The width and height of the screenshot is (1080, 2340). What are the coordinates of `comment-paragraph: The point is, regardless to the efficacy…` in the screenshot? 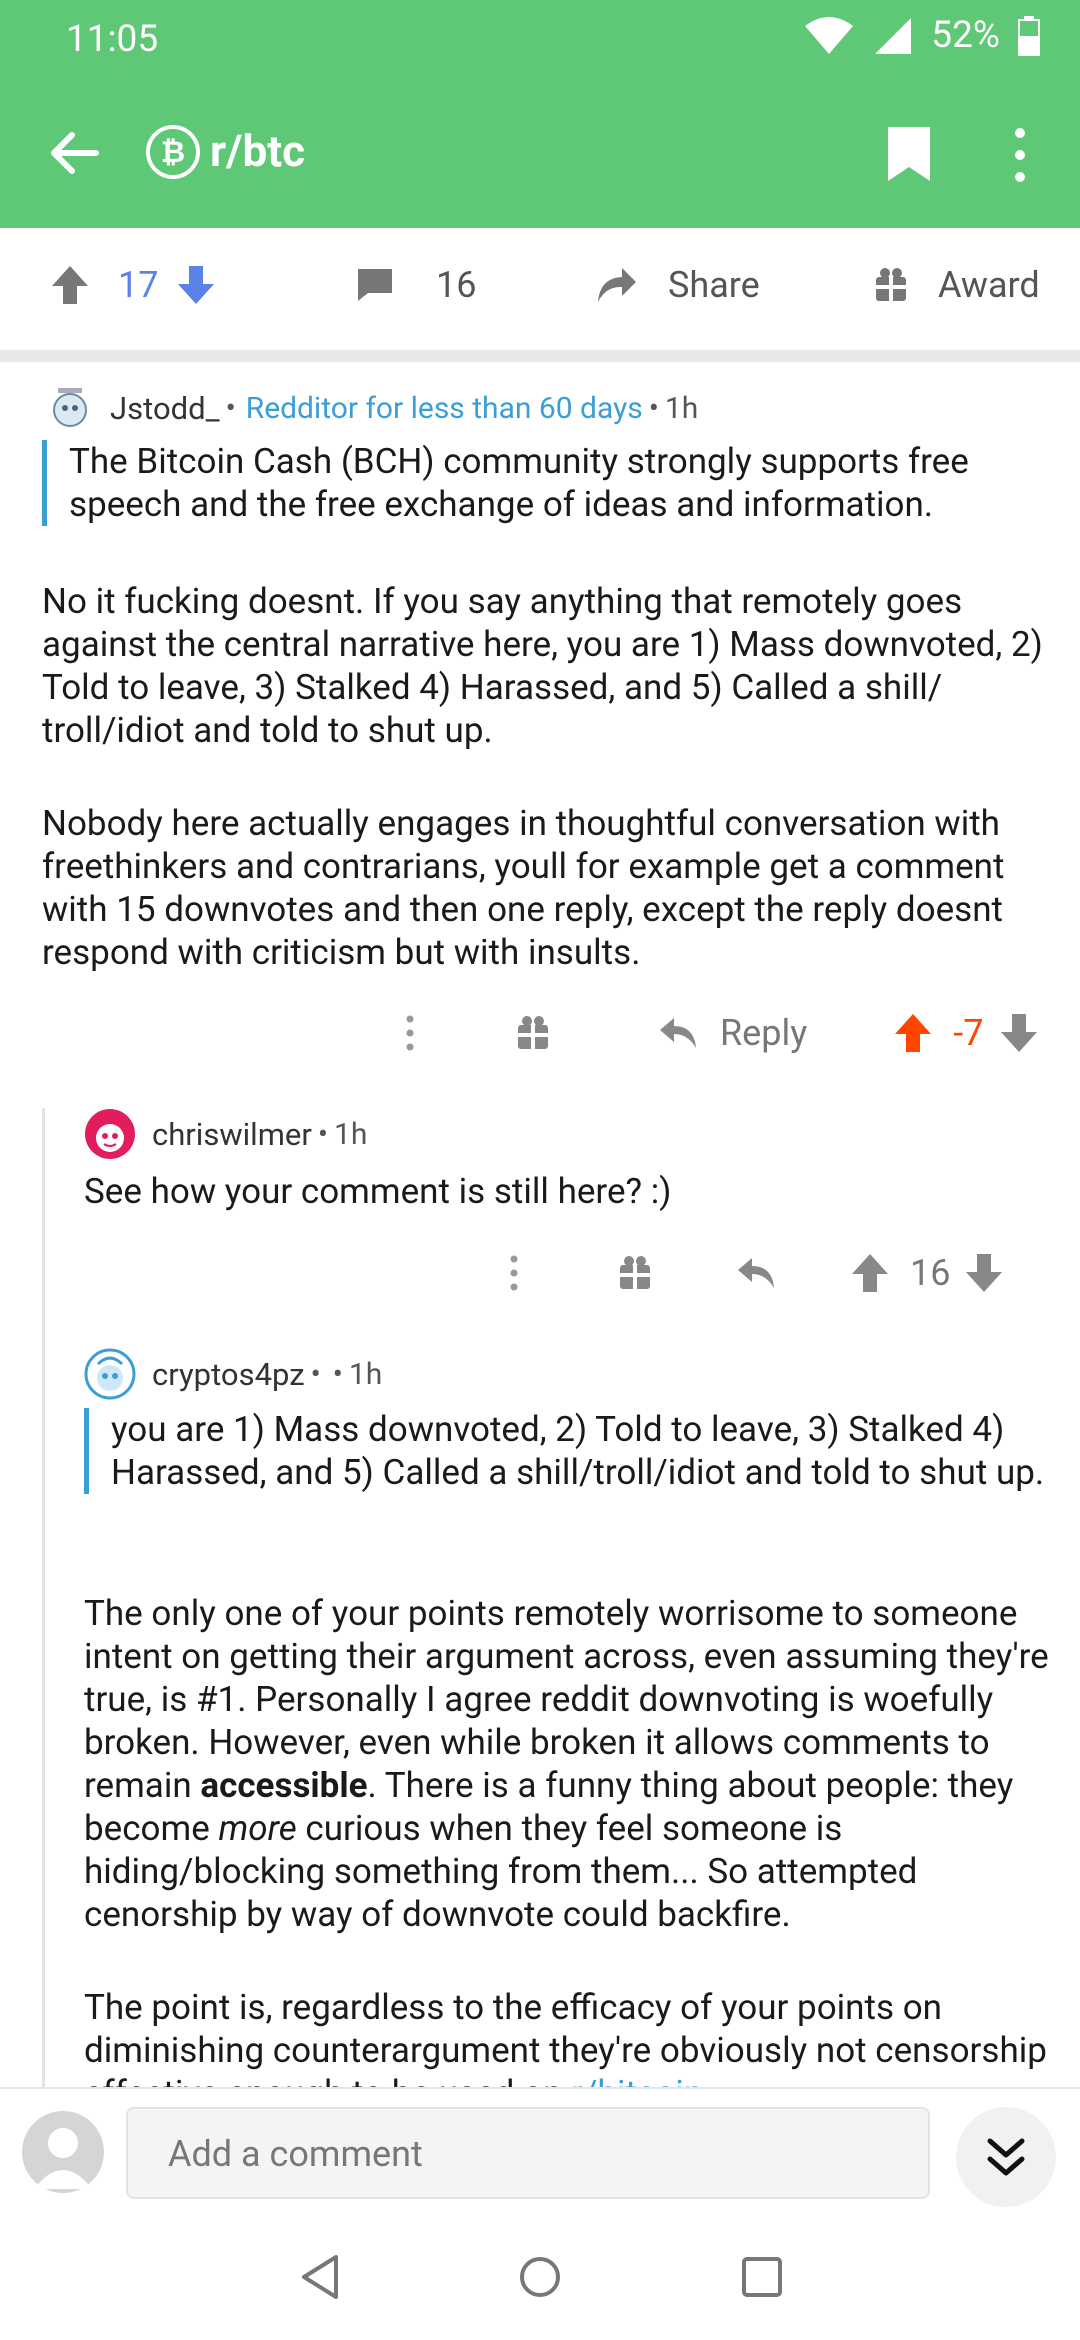 It's located at (579, 2036).